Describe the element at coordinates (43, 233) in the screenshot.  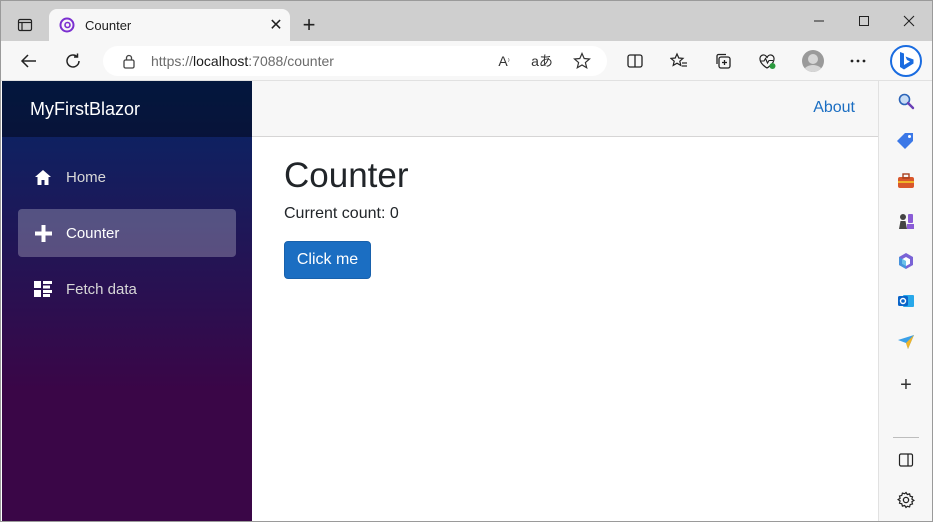
I see `plus-icon` at that location.